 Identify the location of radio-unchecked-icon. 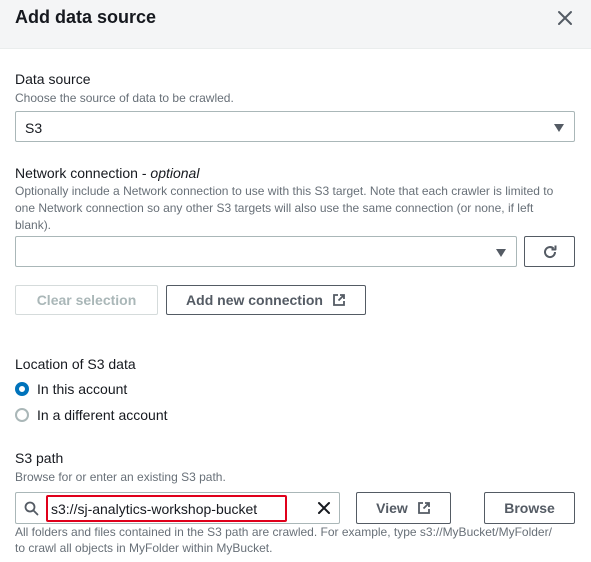
(22, 415).